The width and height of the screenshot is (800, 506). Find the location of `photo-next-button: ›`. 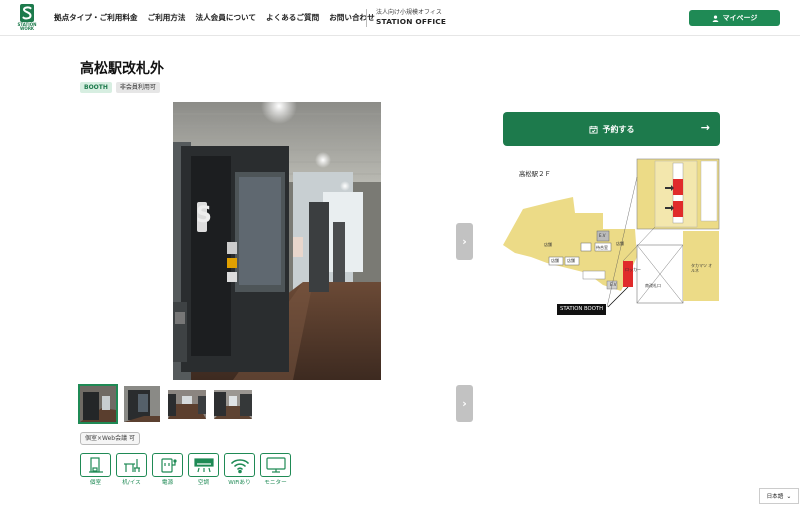

photo-next-button: › is located at coordinates (464, 241).